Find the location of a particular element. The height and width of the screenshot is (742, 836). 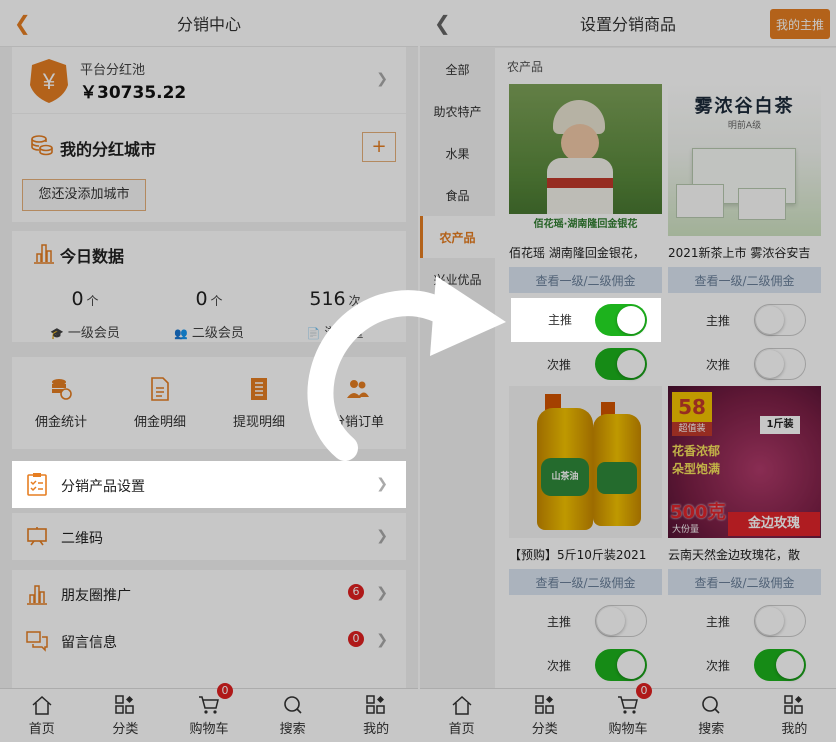

category-item: 全部 is located at coordinates (457, 69).